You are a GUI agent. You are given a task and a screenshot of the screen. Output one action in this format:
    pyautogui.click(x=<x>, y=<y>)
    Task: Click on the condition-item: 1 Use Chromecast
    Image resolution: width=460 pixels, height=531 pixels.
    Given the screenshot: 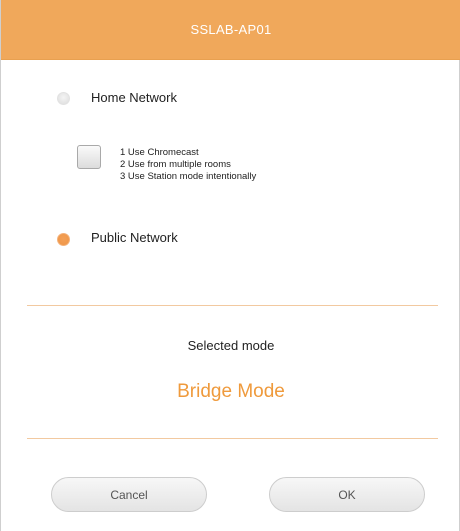 What is the action you would take?
    pyautogui.click(x=159, y=152)
    